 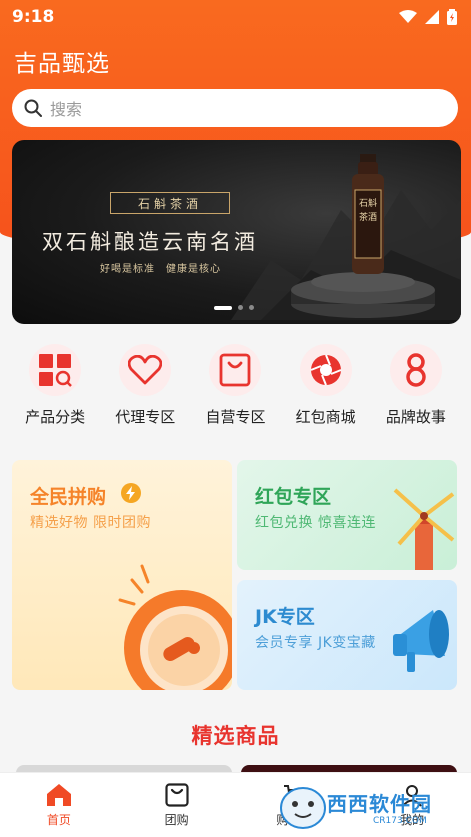 What do you see at coordinates (235, 417) in the screenshot?
I see `category-label: 自营专区` at bounding box center [235, 417].